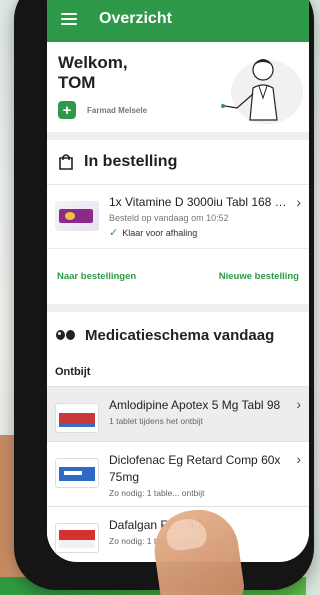  I want to click on medication-dosage: Zo nodig: 1 table... ontbijt, so click(157, 493).